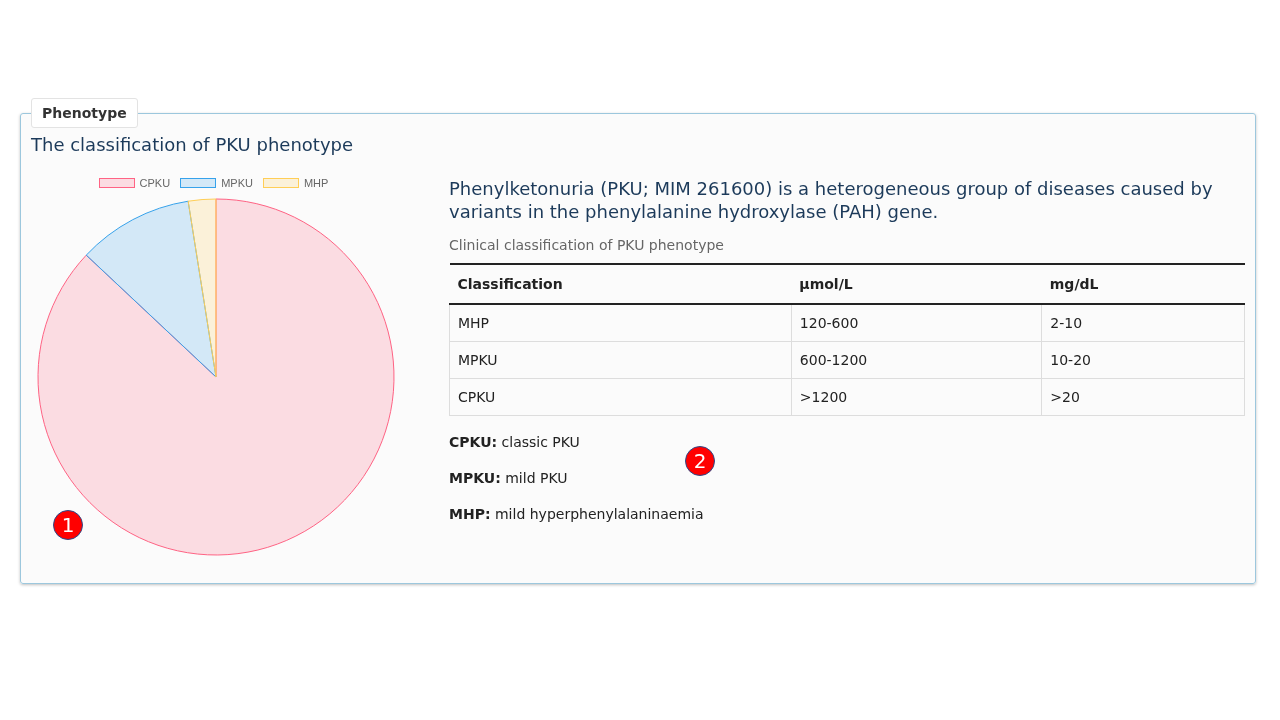  I want to click on table-cell: MHP, so click(620, 323).